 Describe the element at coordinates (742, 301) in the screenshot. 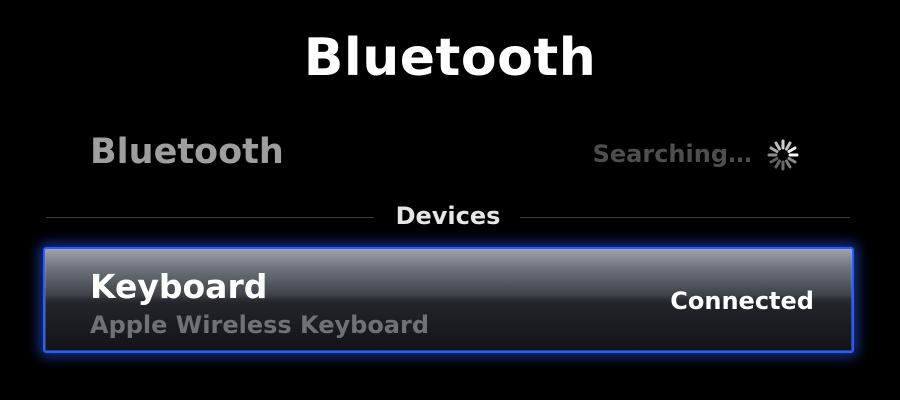

I see `device-connection-status: Connected` at that location.